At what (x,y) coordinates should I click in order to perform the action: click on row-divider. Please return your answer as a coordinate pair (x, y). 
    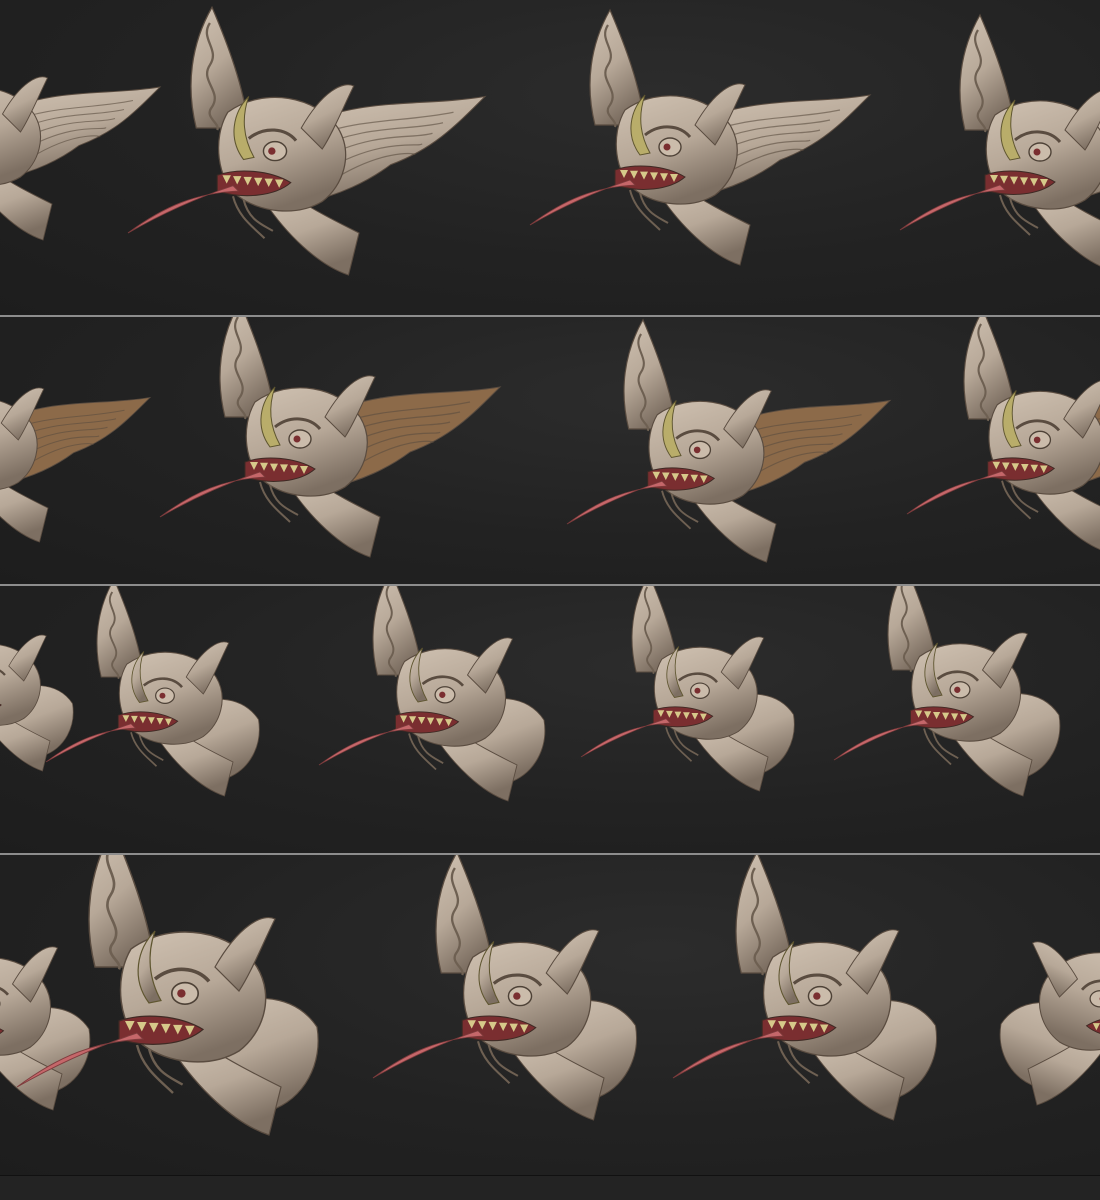
    Looking at the image, I should click on (550, 1175).